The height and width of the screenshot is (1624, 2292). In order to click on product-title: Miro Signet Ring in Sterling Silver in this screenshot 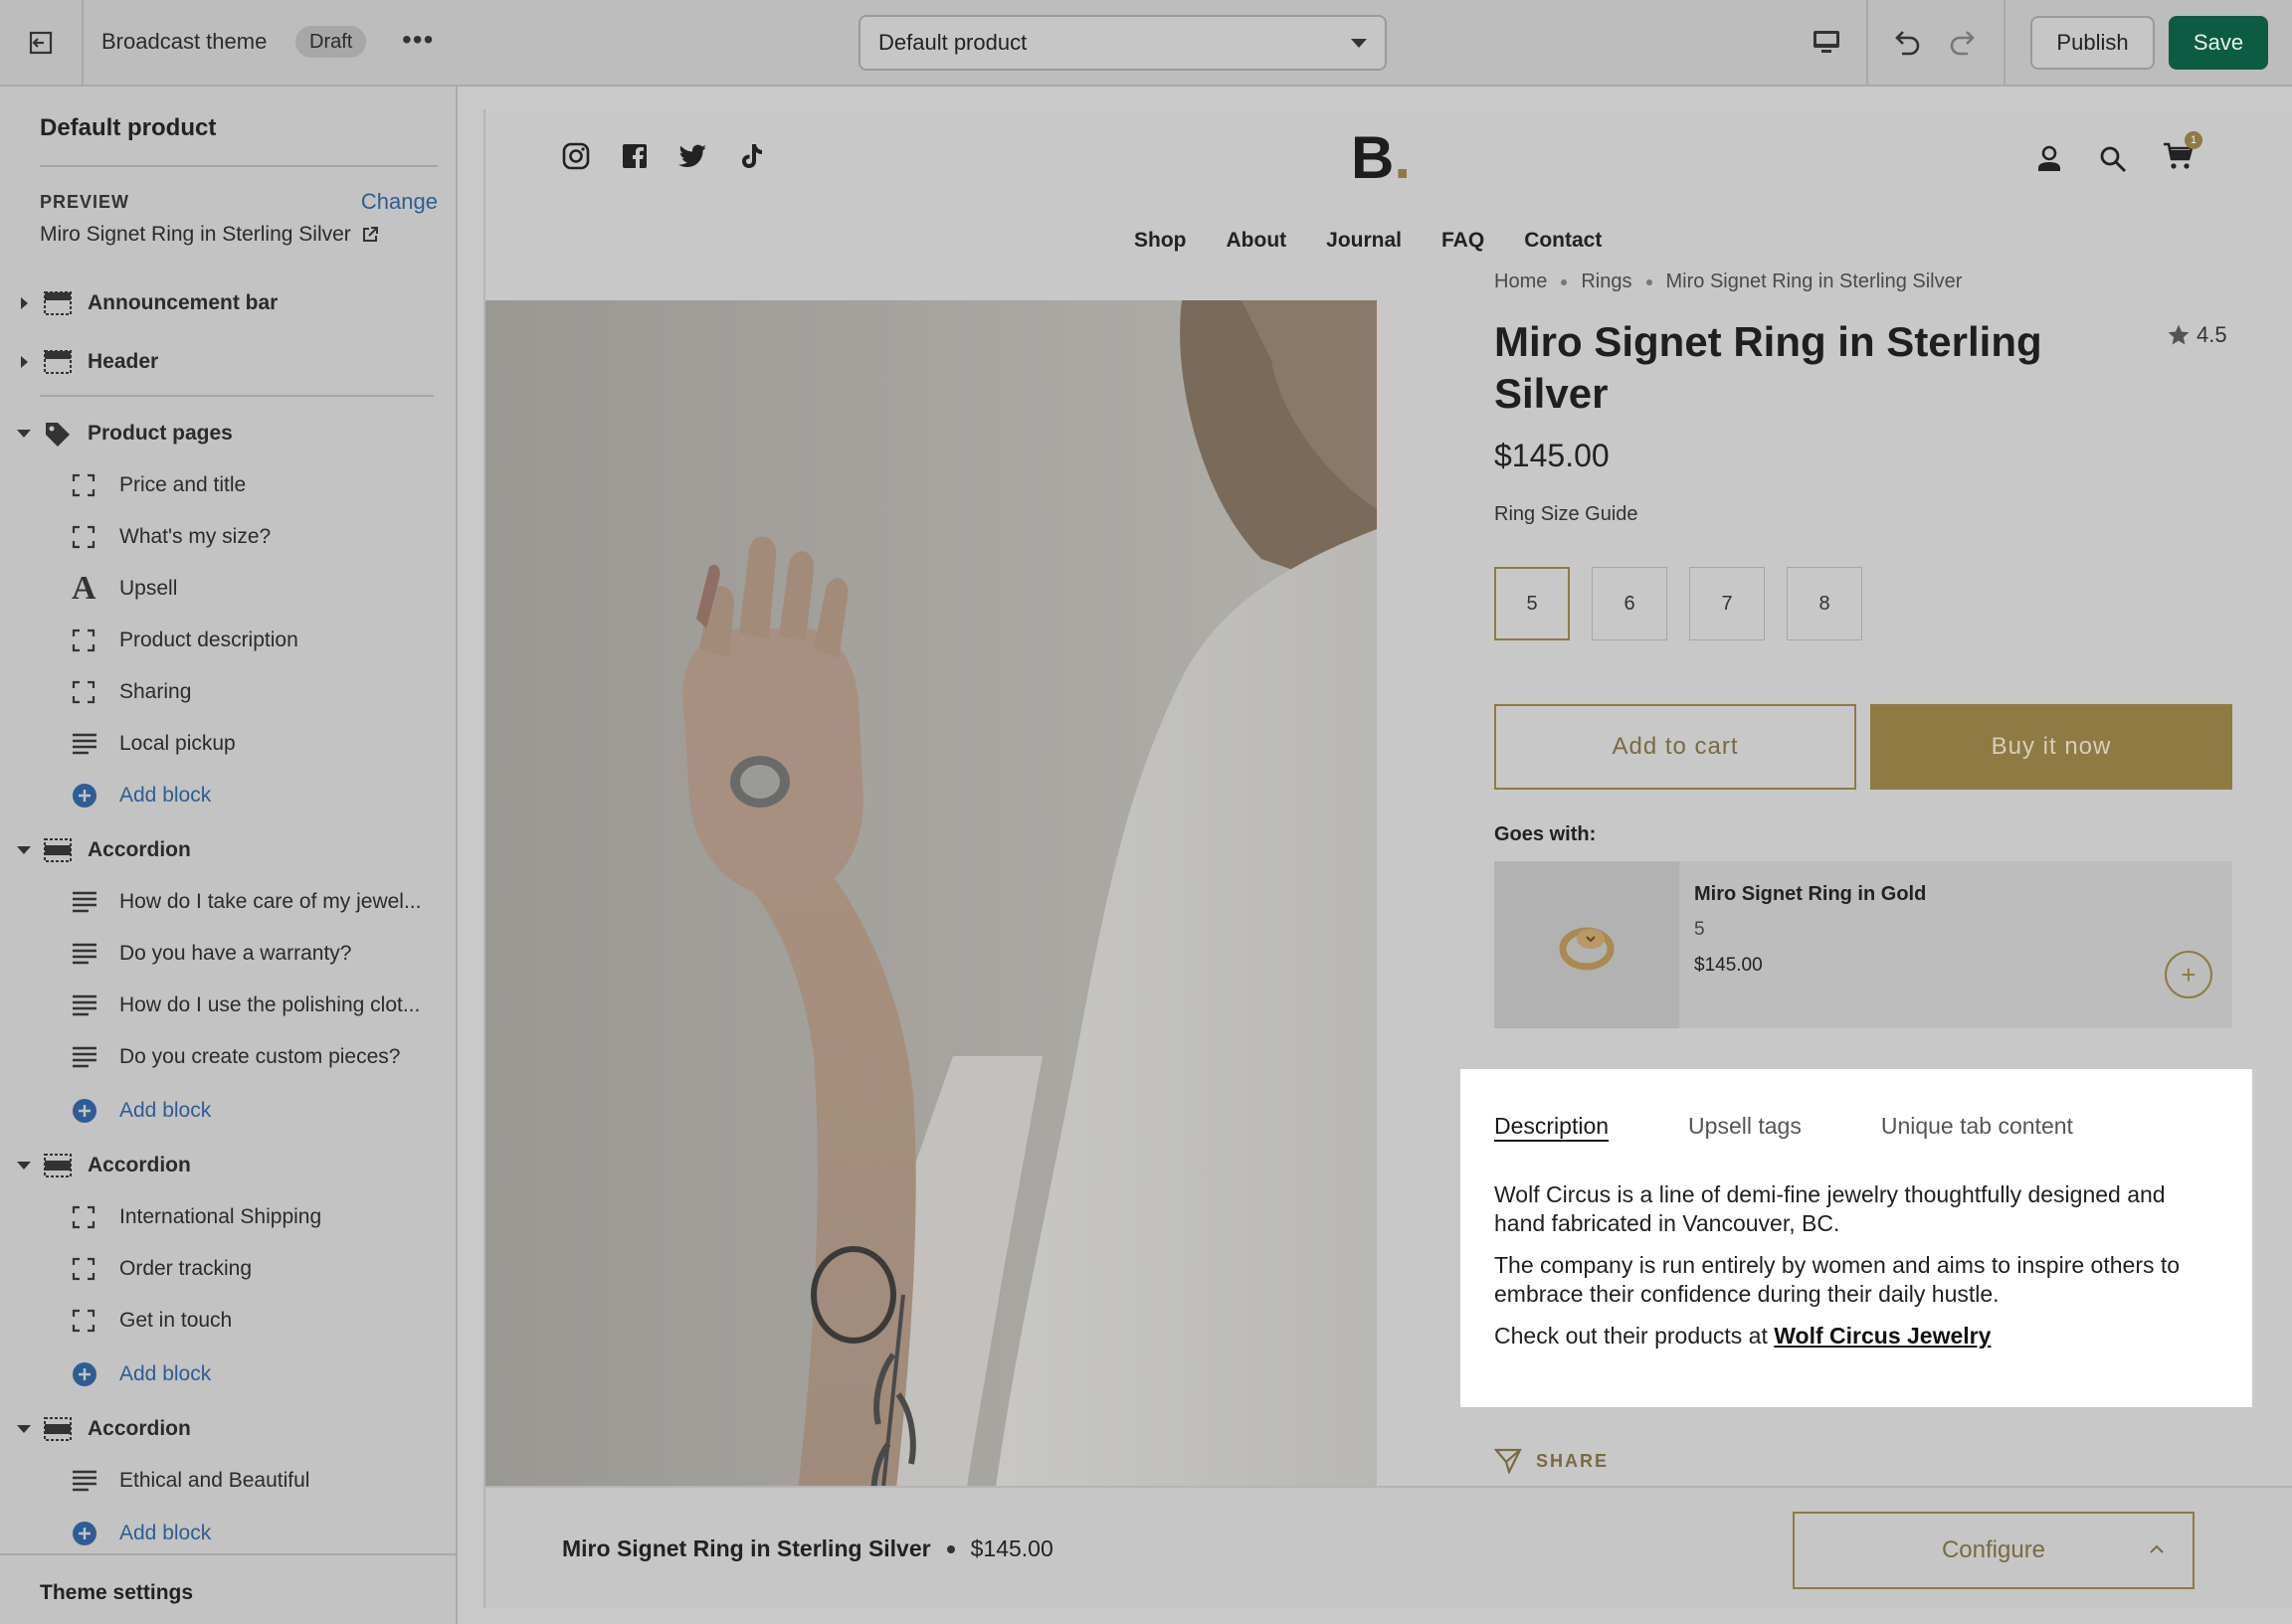, I will do `click(1768, 367)`.